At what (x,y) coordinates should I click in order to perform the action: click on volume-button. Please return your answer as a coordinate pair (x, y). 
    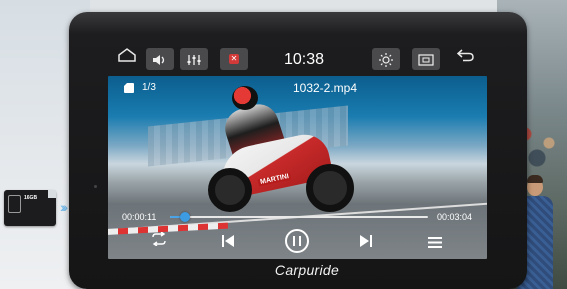
    Looking at the image, I should click on (160, 59).